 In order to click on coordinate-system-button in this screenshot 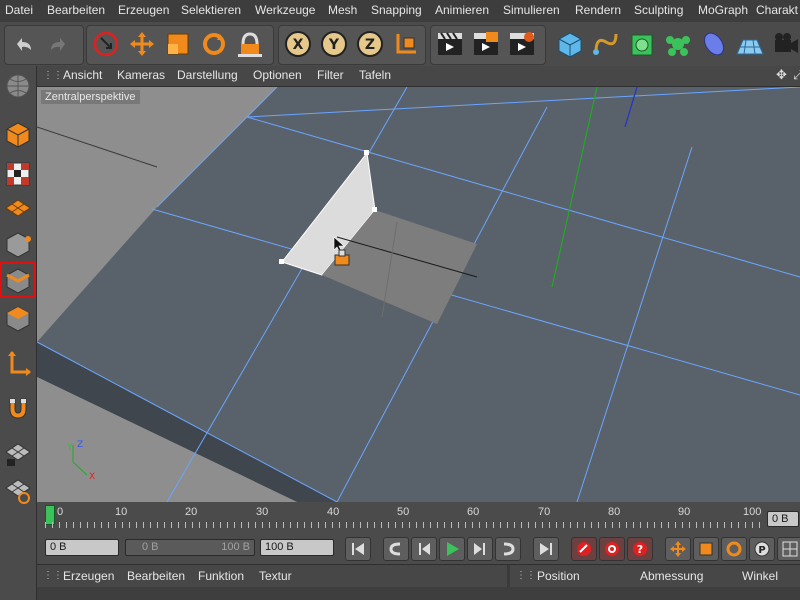, I will do `click(406, 44)`.